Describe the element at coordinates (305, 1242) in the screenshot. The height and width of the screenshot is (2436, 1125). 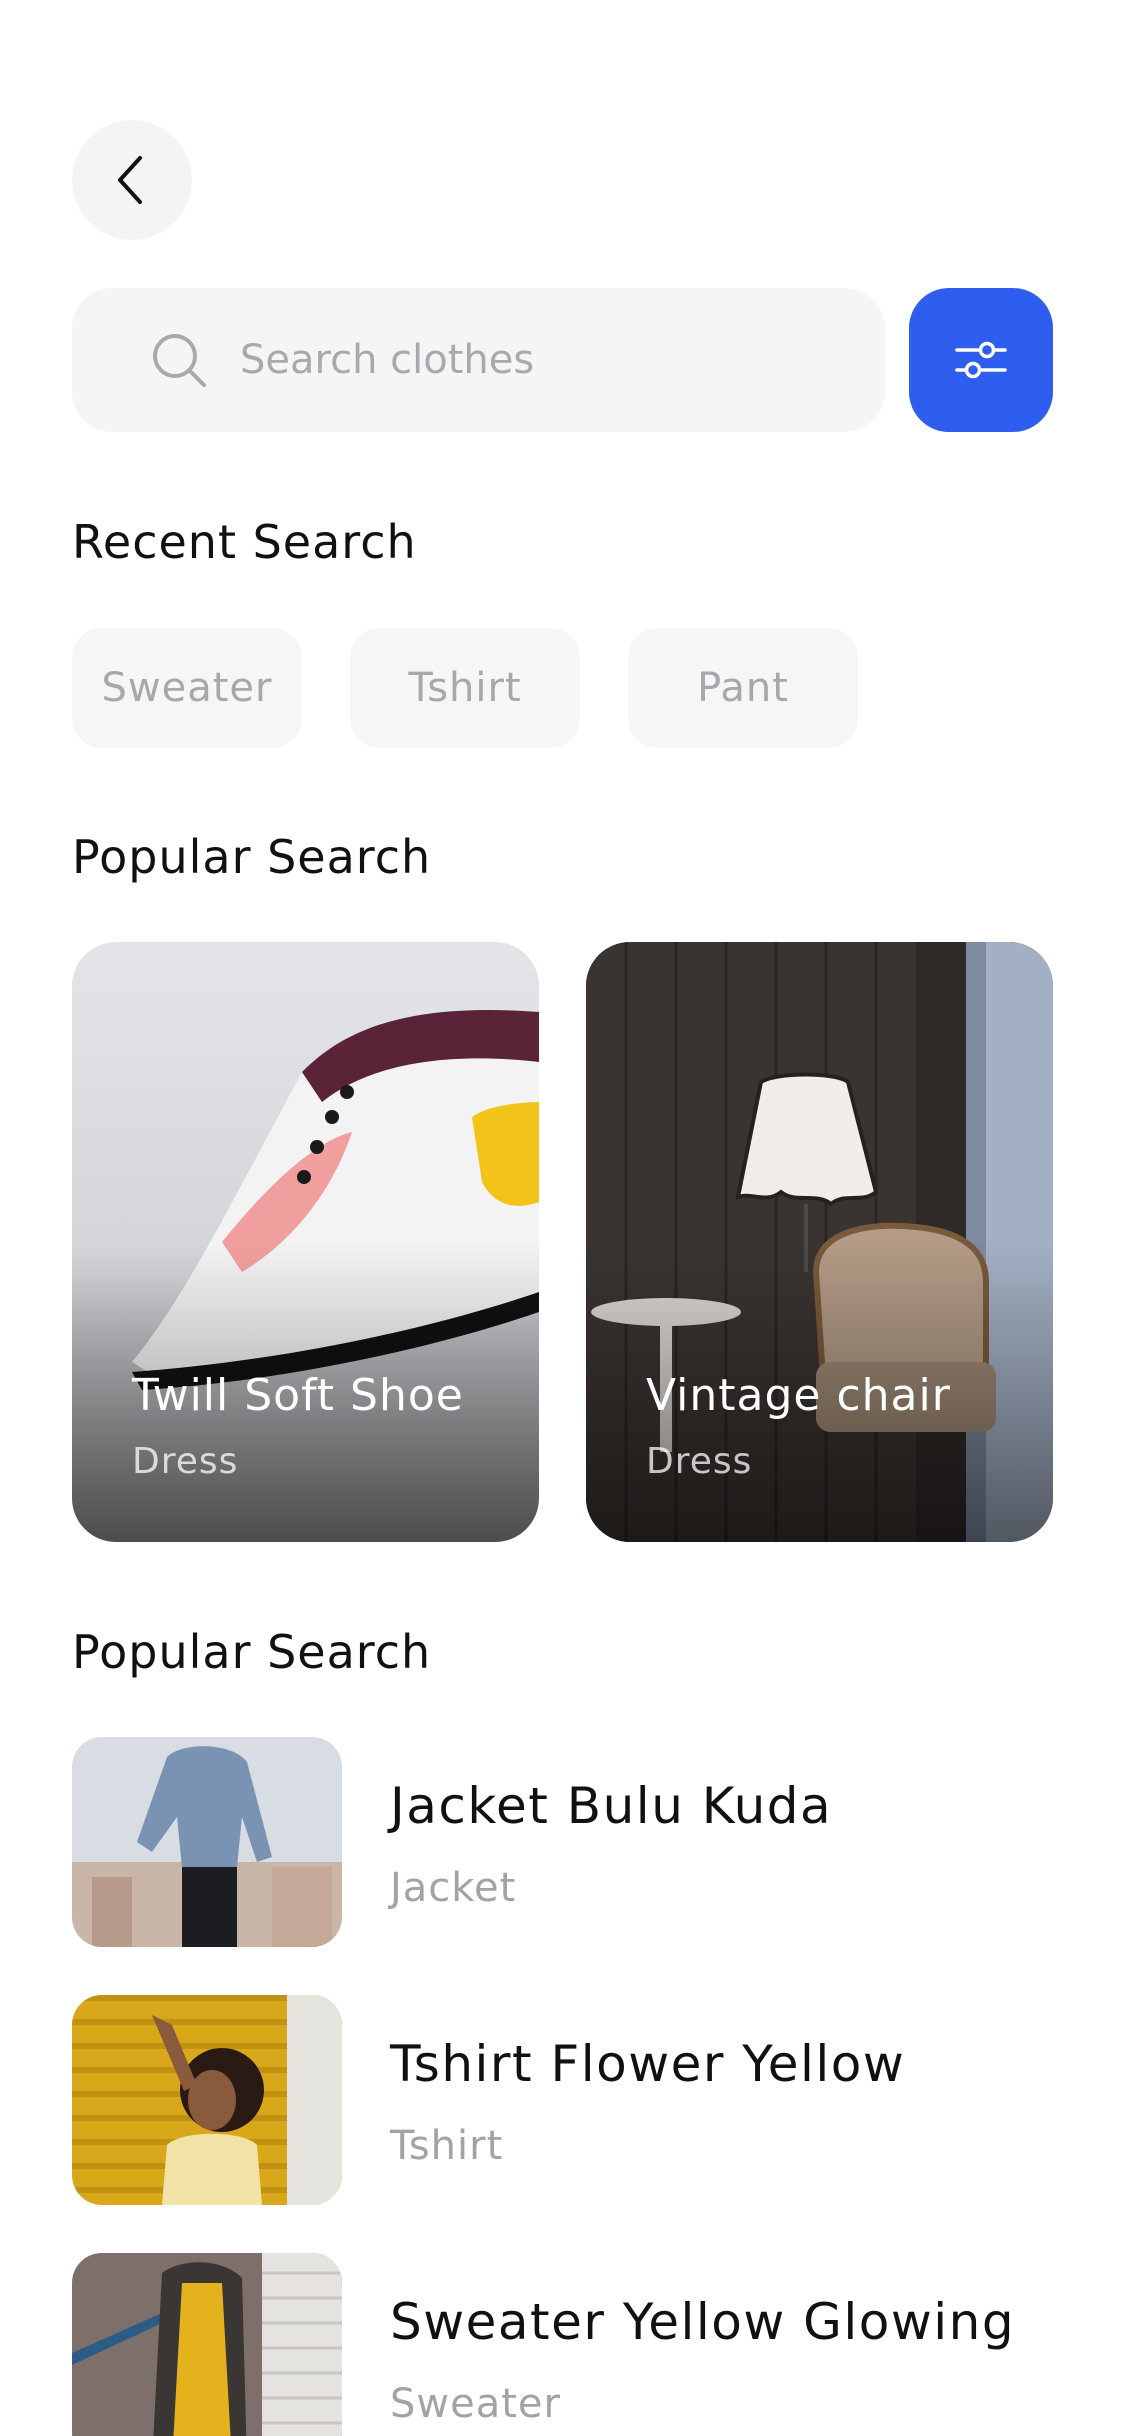
I see `popular-card-shoe: Twill Soft Shoe Dress` at that location.